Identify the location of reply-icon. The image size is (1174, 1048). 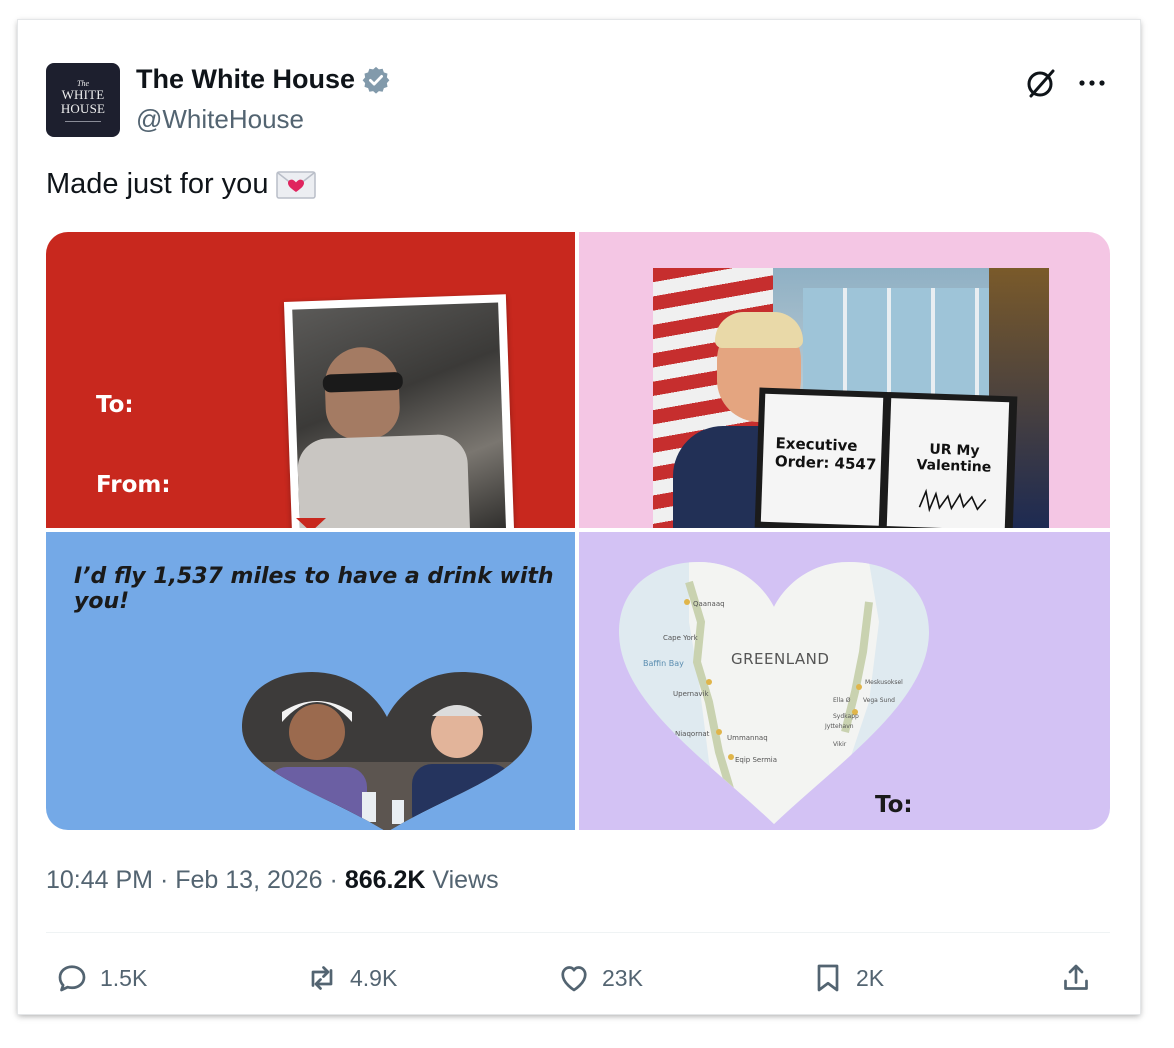
(72, 978).